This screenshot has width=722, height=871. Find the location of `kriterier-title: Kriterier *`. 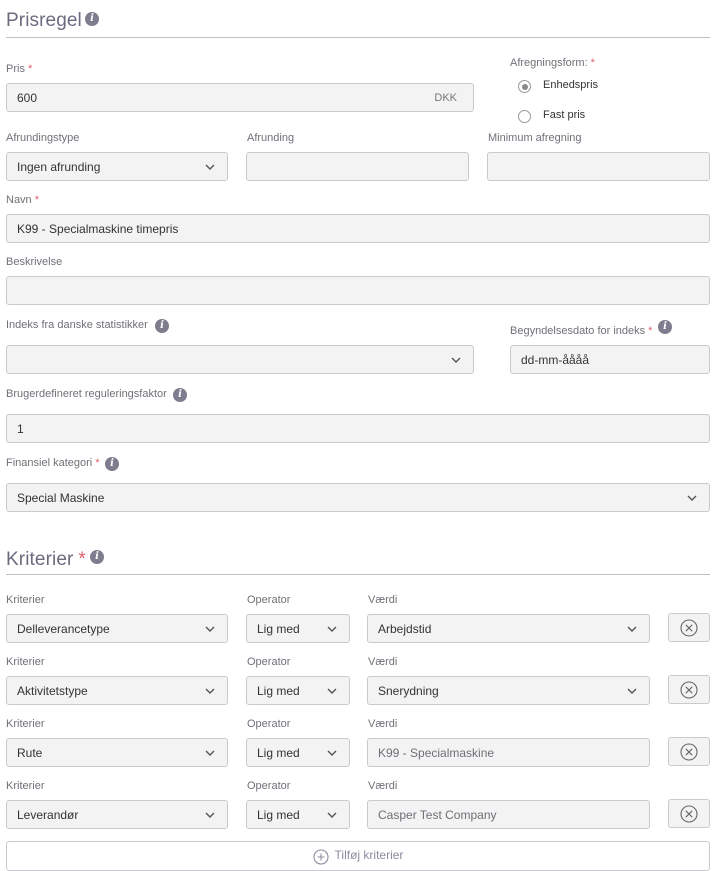

kriterier-title: Kriterier * is located at coordinates (46, 559).